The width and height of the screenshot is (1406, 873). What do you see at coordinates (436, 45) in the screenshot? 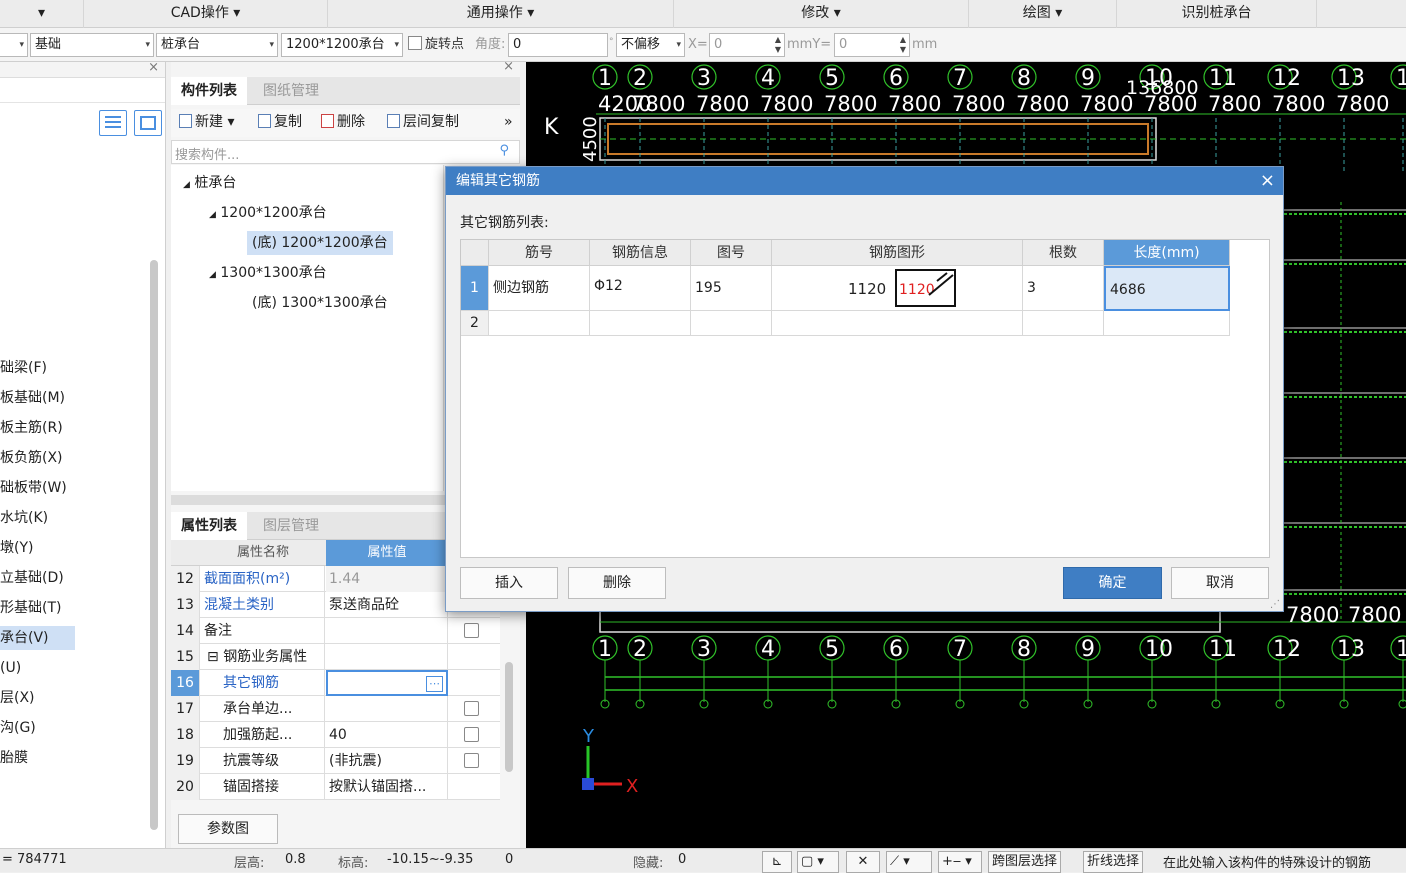
I see `rotate-point-checkbox-wrap: 旋转点` at bounding box center [436, 45].